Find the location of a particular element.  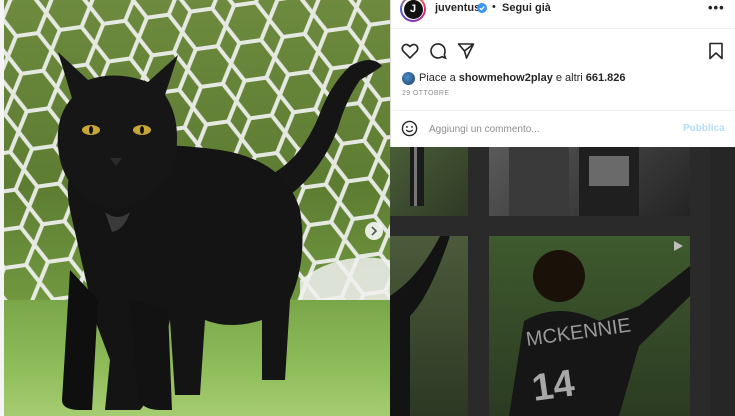

svg-text: 14 is located at coordinates (553, 385).